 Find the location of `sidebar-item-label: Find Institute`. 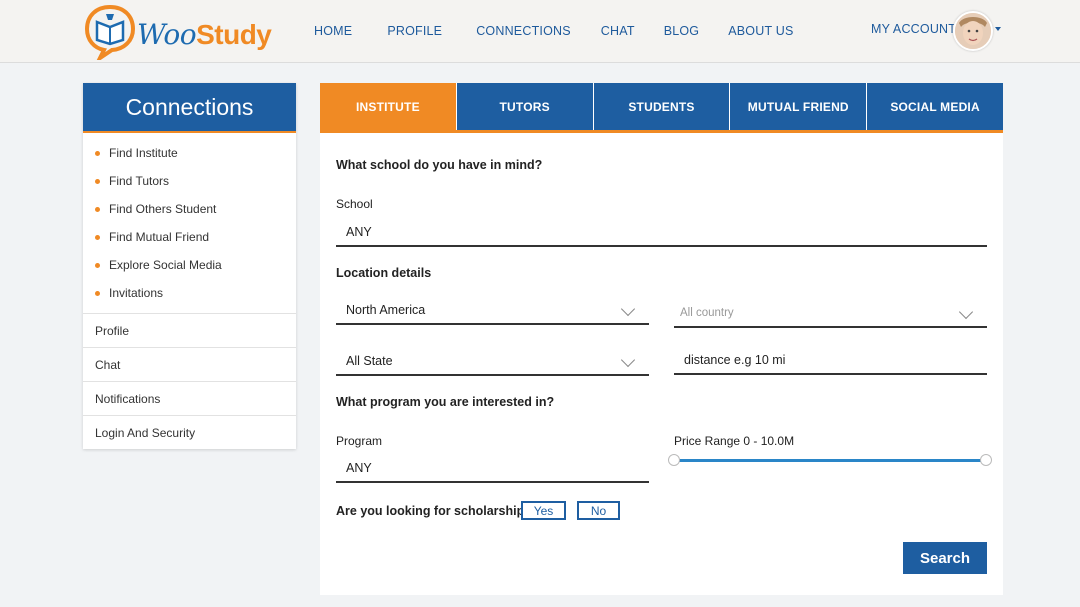

sidebar-item-label: Find Institute is located at coordinates (143, 153).